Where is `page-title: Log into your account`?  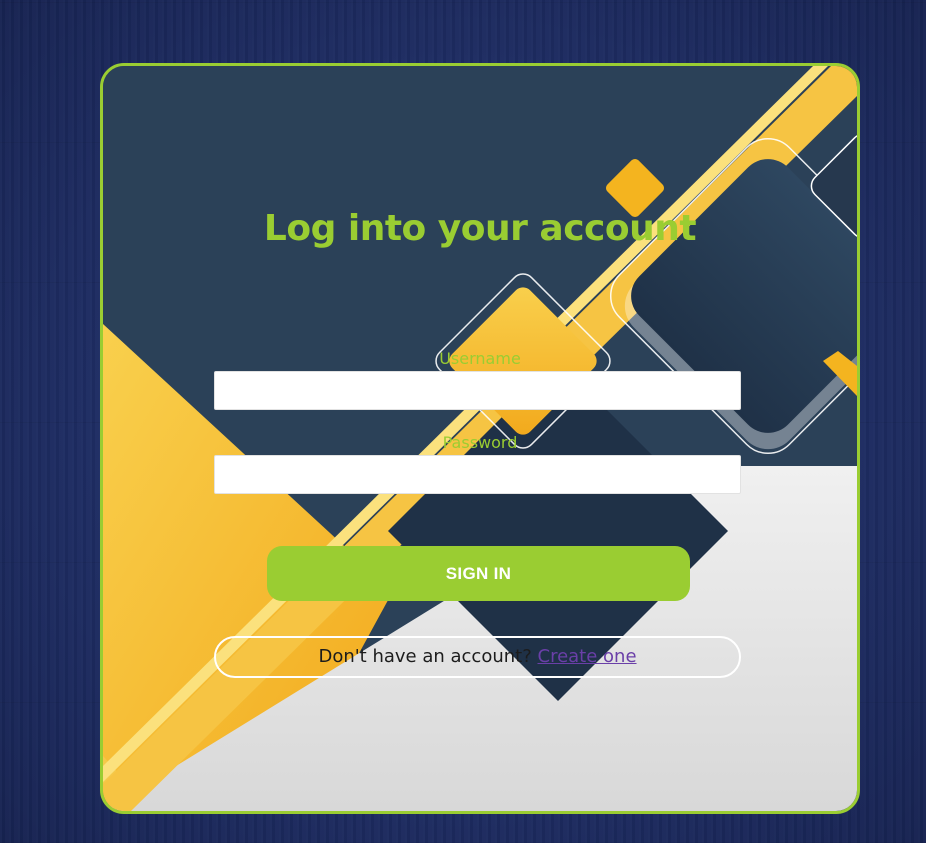
page-title: Log into your account is located at coordinates (480, 228).